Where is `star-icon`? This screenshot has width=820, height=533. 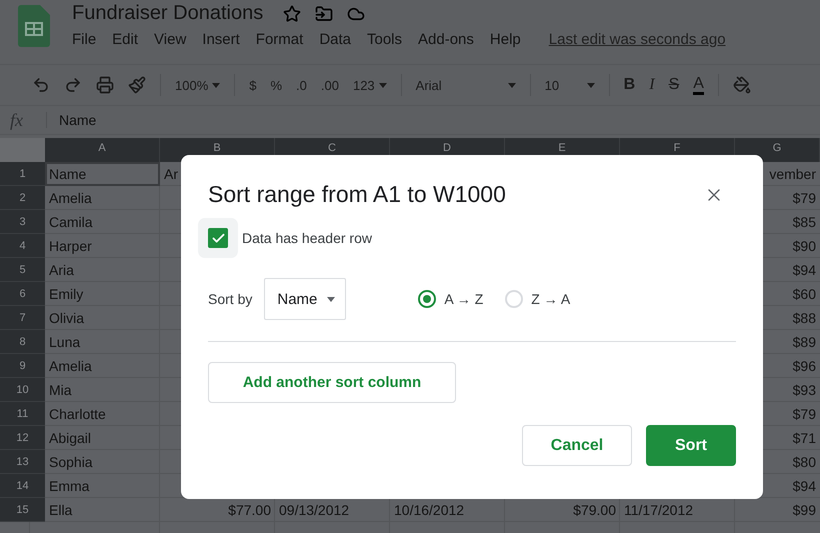
star-icon is located at coordinates (292, 13).